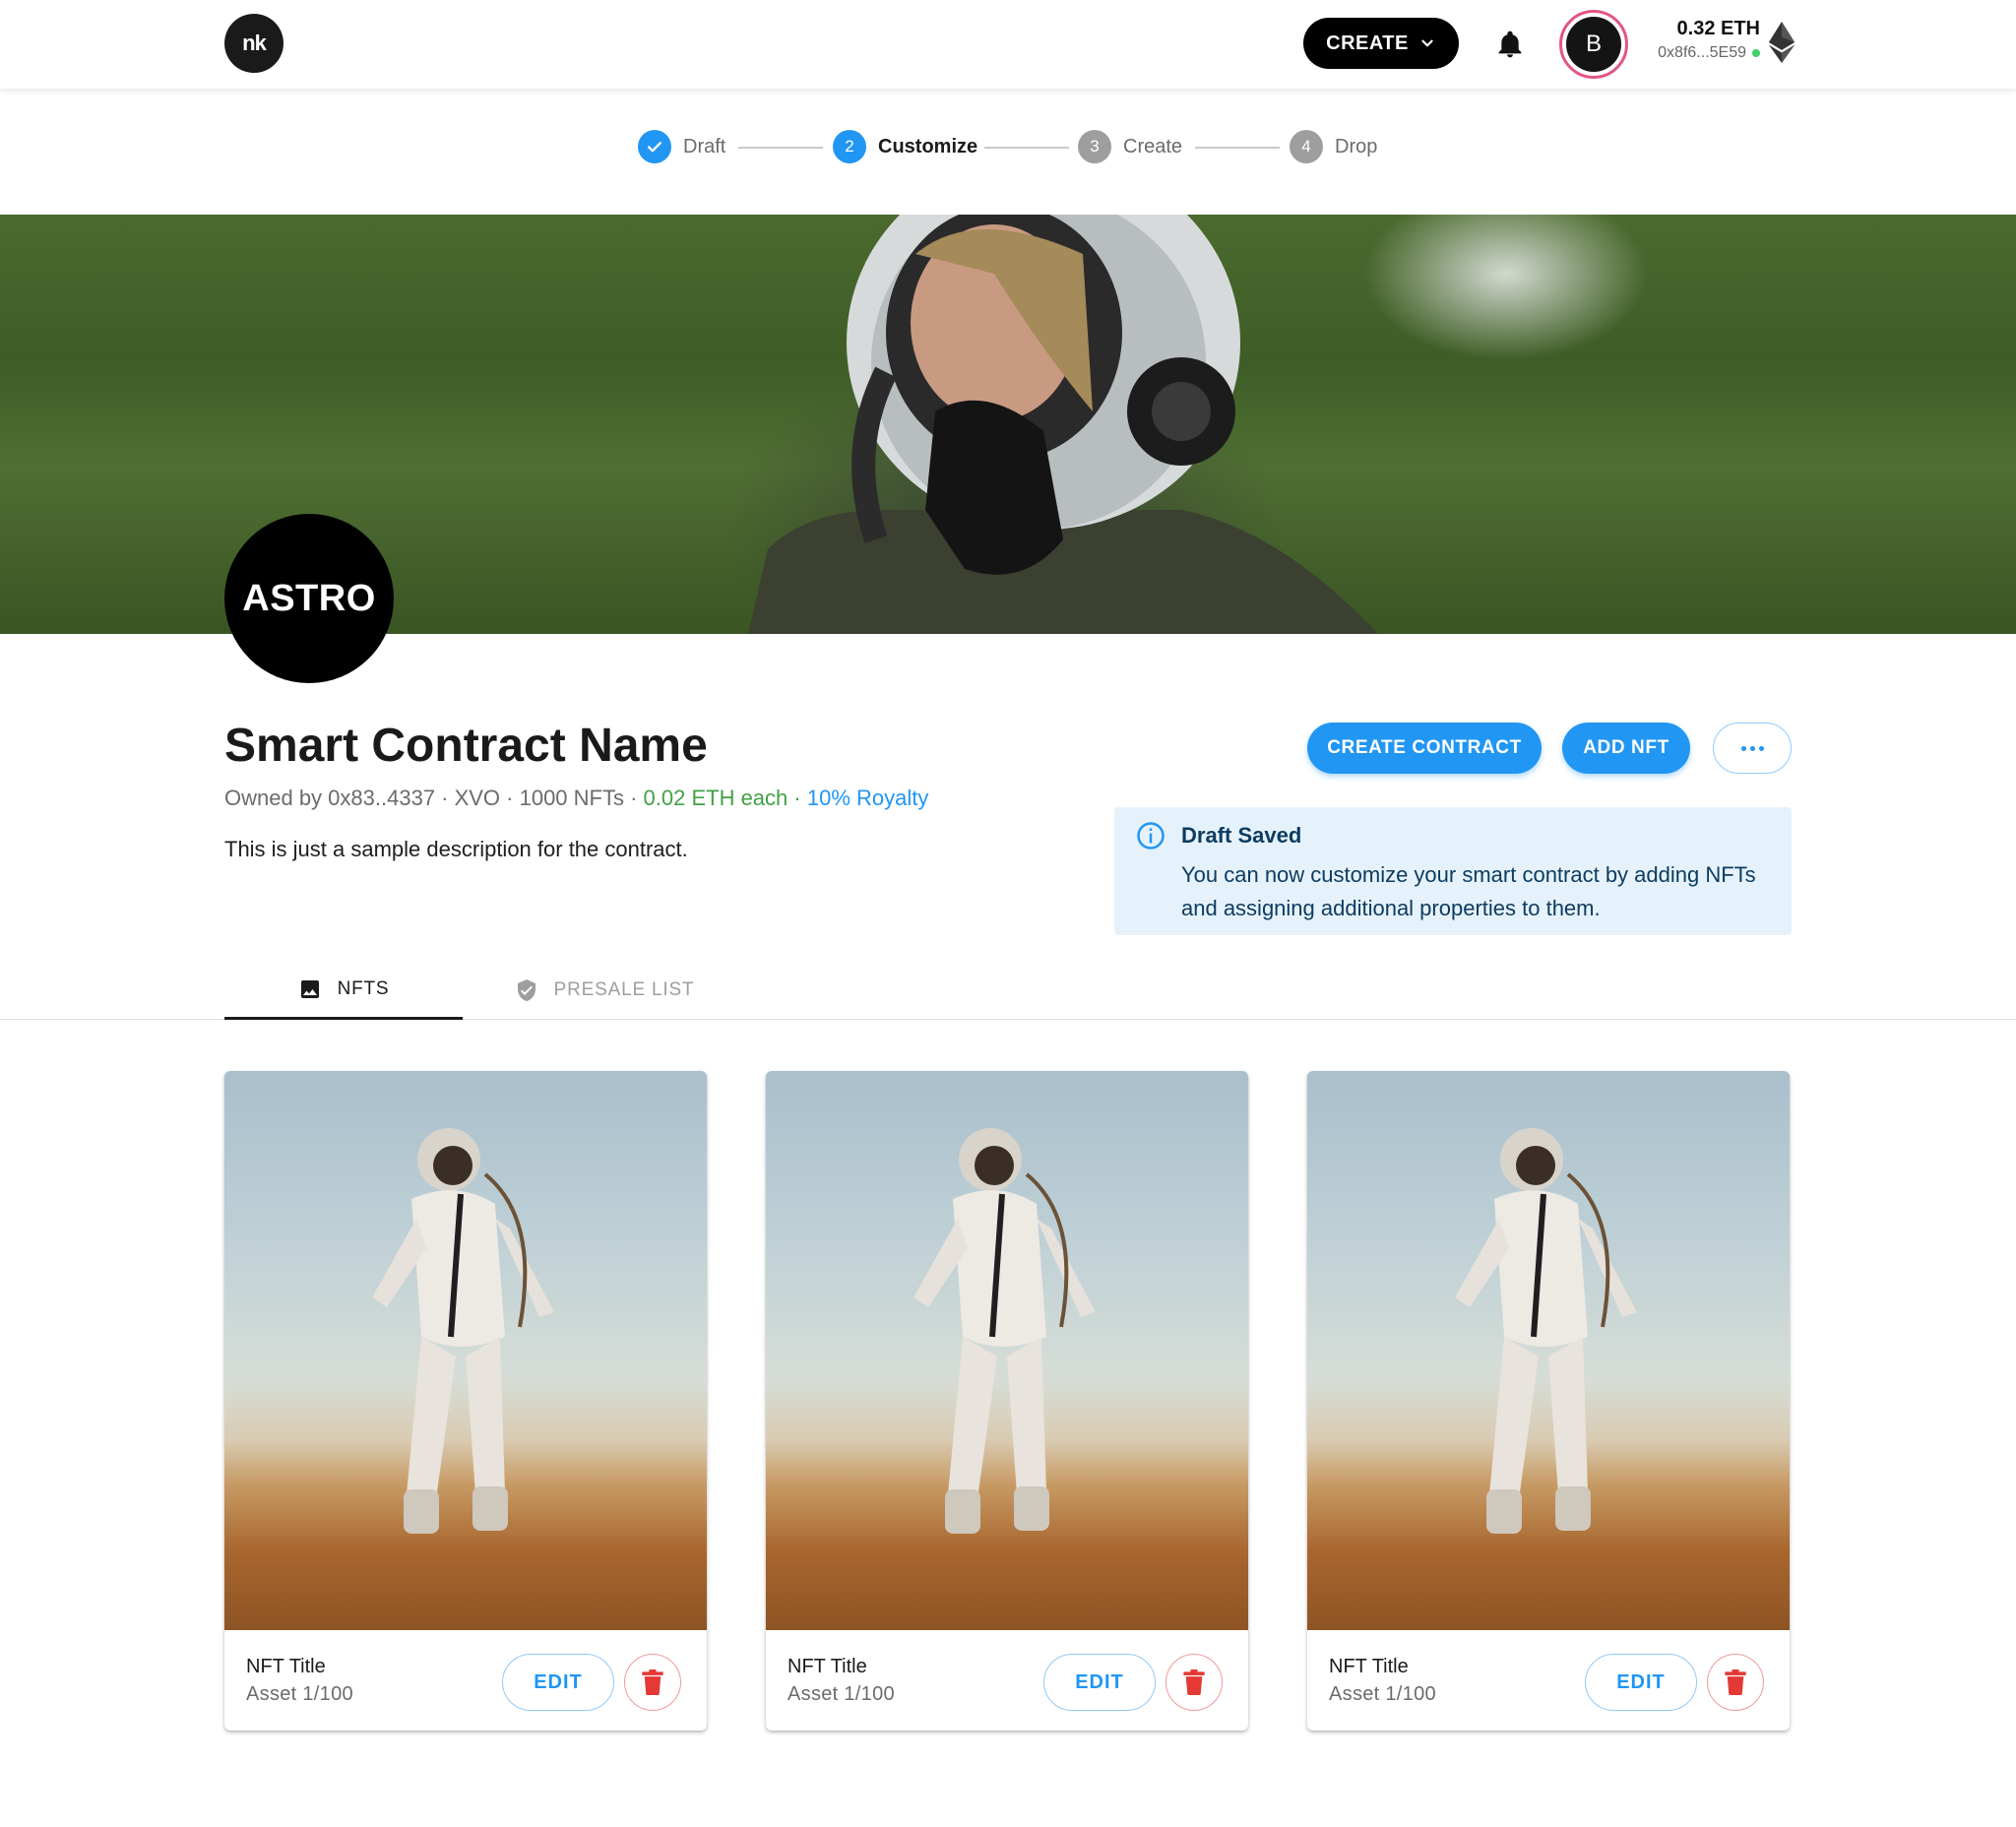 Image resolution: width=2016 pixels, height=1827 pixels. I want to click on wallet-summary: 0.32 ETH 0x8f6...5E59, so click(1701, 40).